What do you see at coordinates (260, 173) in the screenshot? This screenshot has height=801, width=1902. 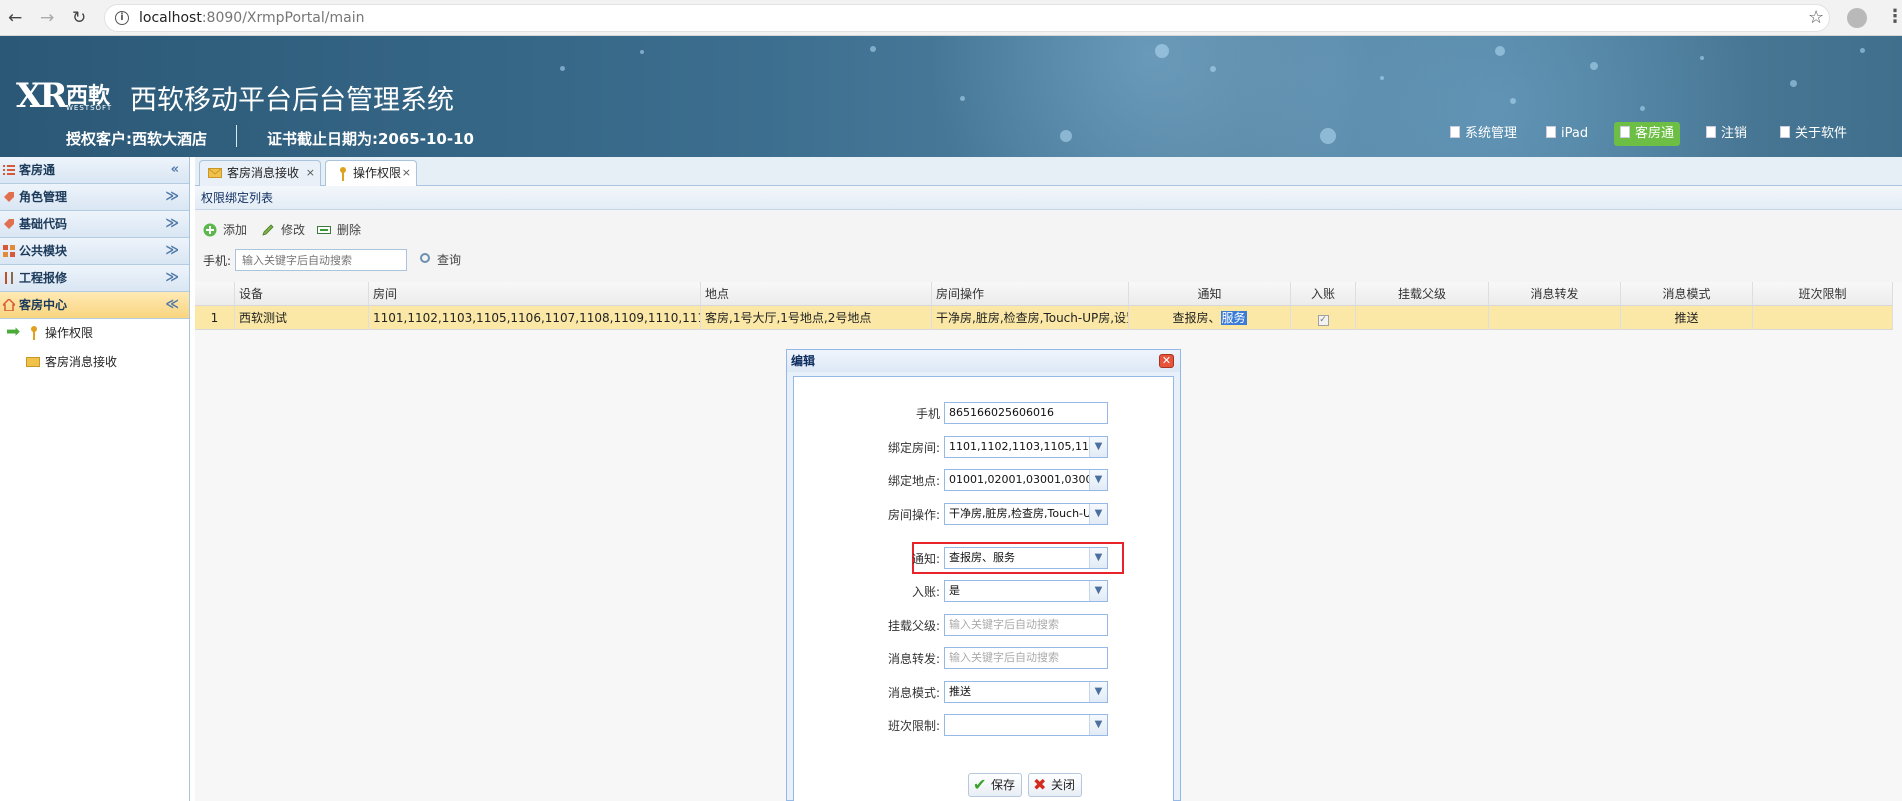 I see `tab-room-message: 客房消息接收 ×` at bounding box center [260, 173].